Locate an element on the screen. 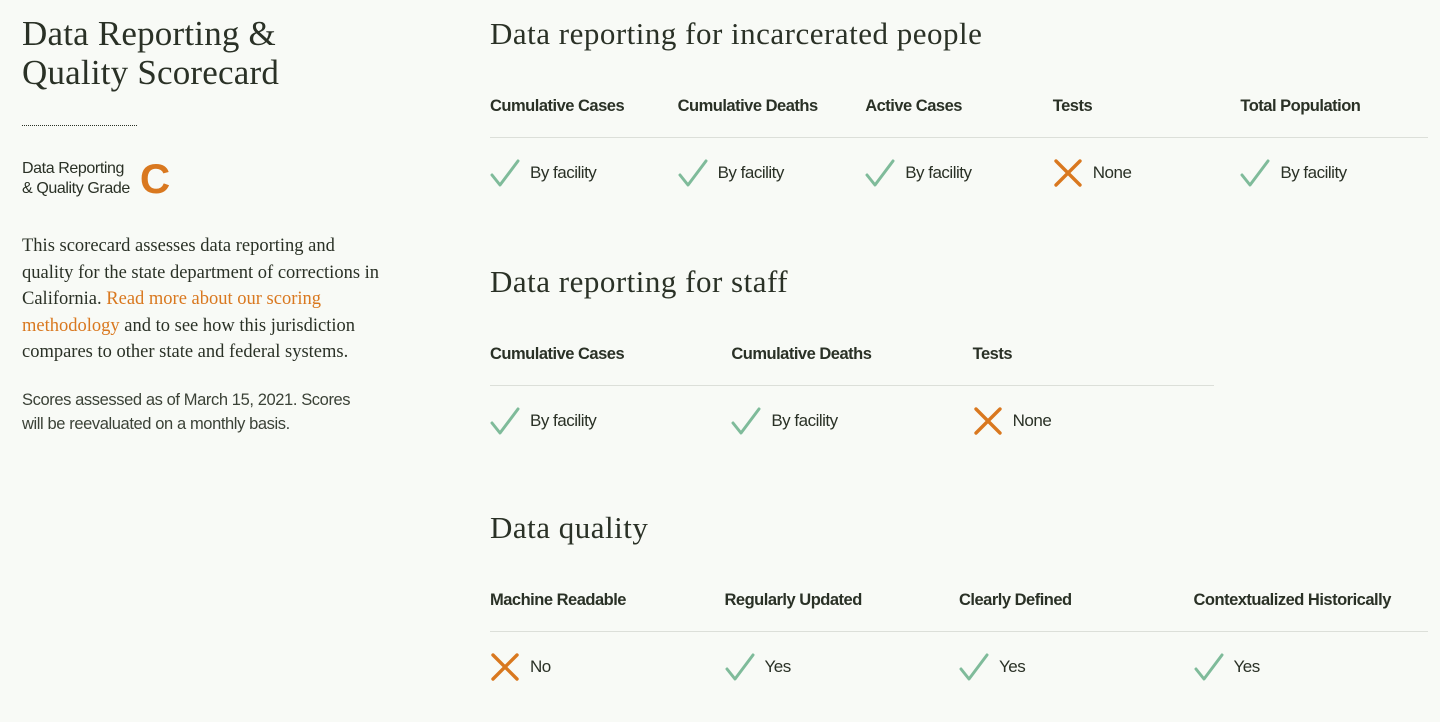 The width and height of the screenshot is (1440, 722). metric-header: Clearly Defined is located at coordinates (1015, 600).